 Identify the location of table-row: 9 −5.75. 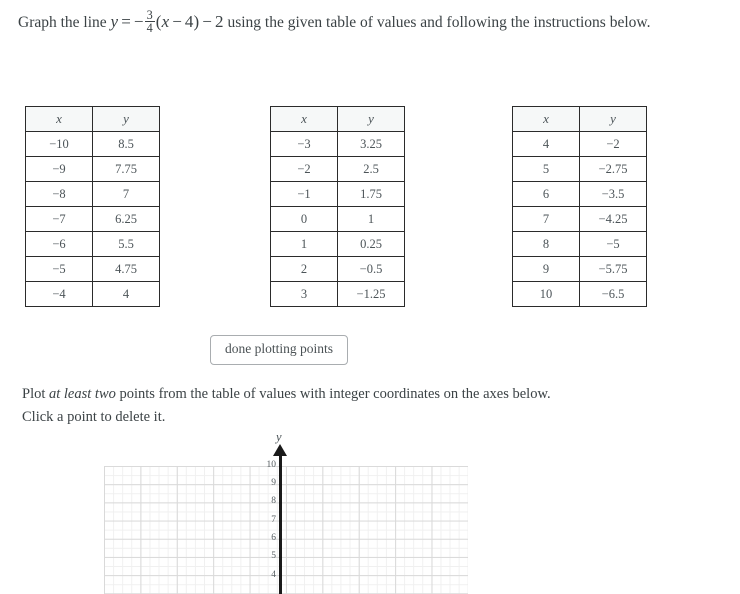
(579, 269).